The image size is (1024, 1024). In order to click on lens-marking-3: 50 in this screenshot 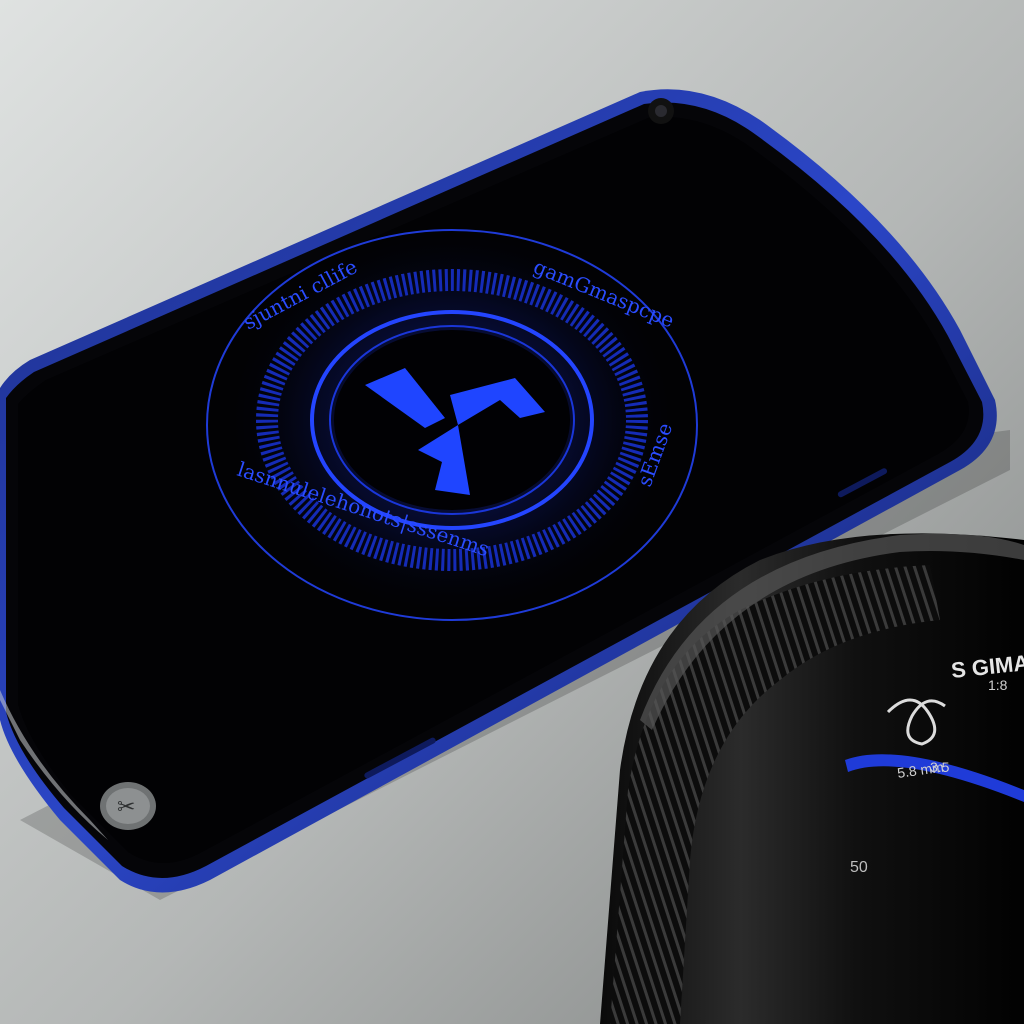, I will do `click(859, 867)`.